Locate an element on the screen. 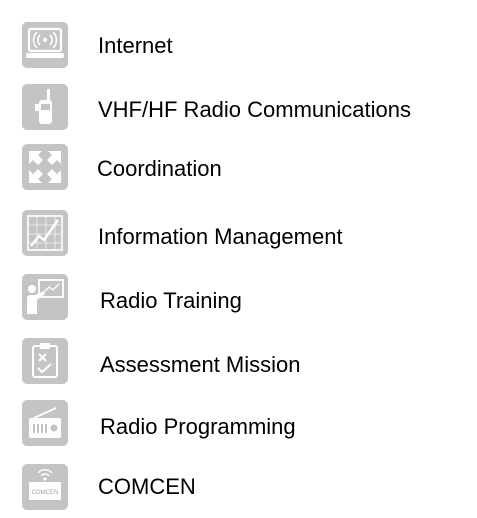  item-label-internet: Internet is located at coordinates (135, 45).